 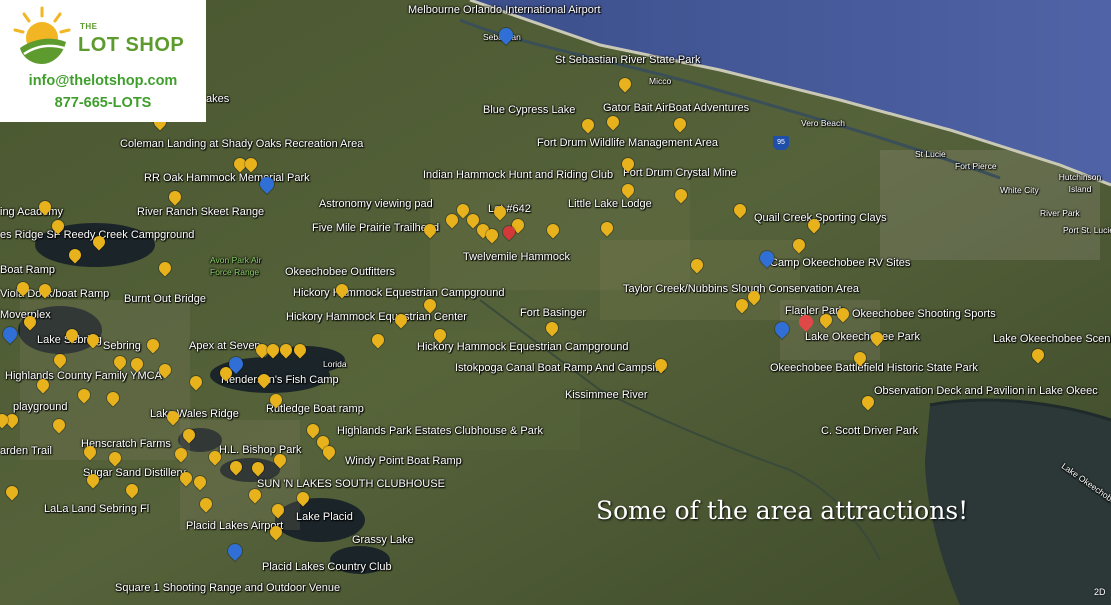 I want to click on interstate-95-shield: 95, so click(x=781, y=143).